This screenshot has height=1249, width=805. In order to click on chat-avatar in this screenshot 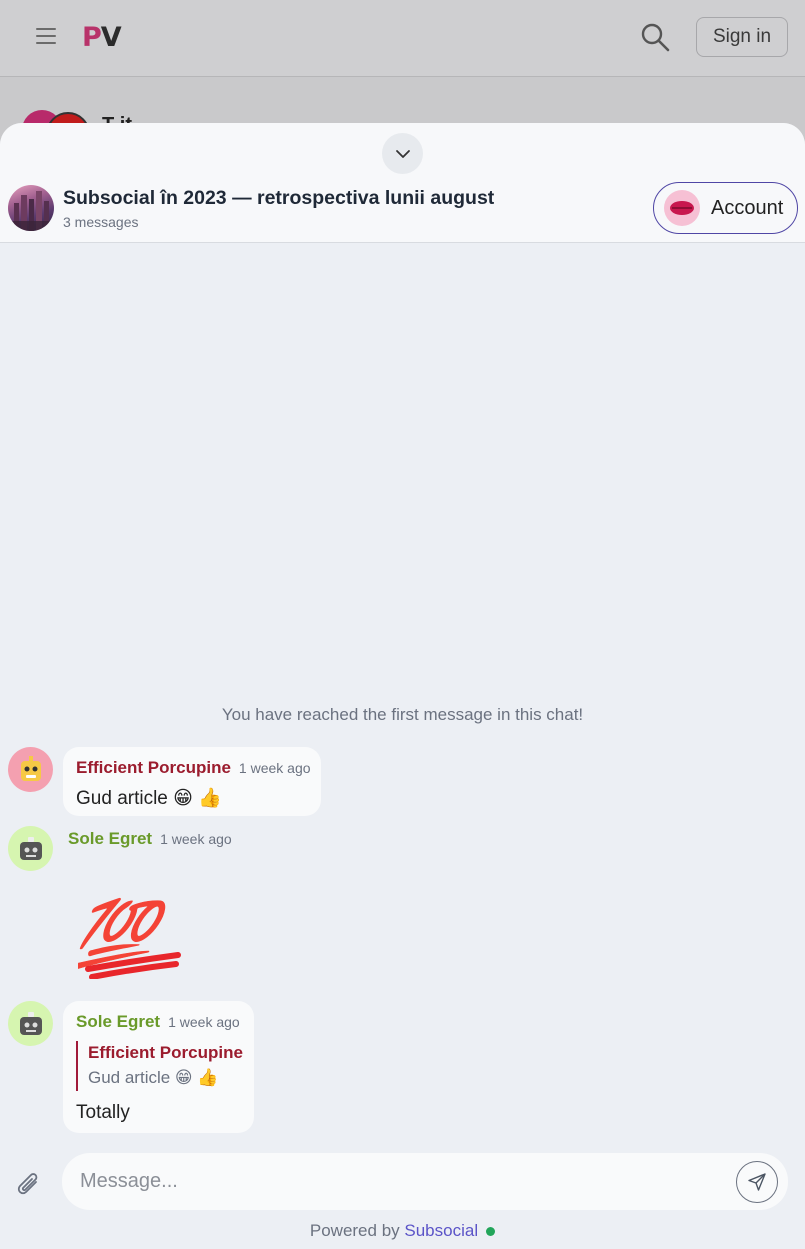, I will do `click(31, 208)`.